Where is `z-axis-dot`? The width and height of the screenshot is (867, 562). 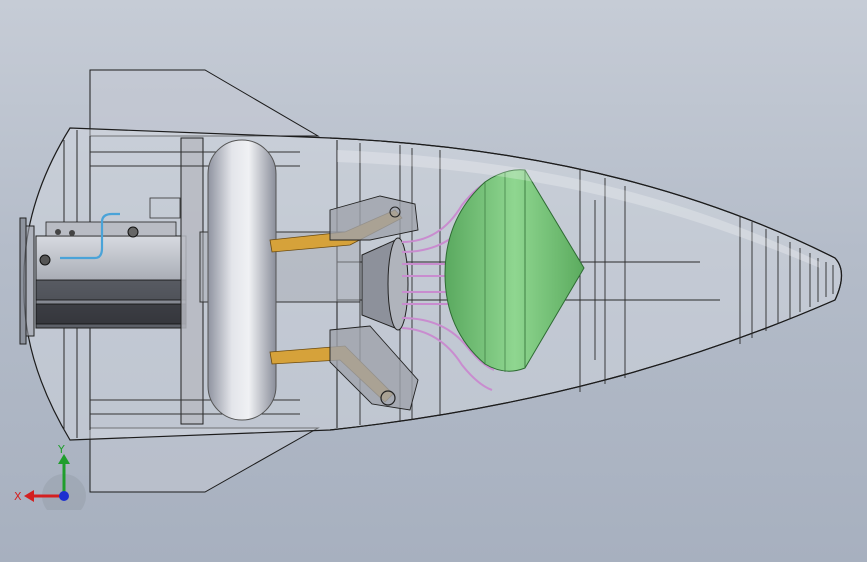 z-axis-dot is located at coordinates (64, 496).